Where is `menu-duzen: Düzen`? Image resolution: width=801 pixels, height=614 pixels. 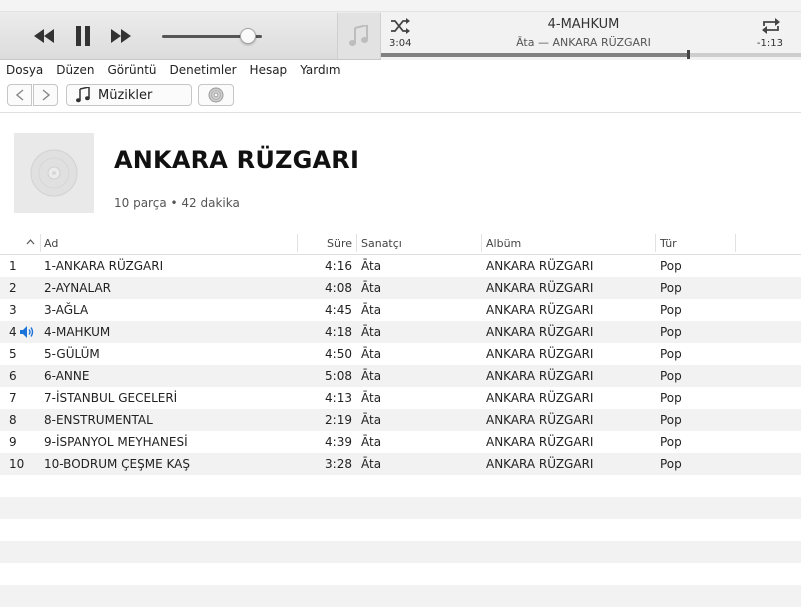 menu-duzen: Düzen is located at coordinates (75, 70).